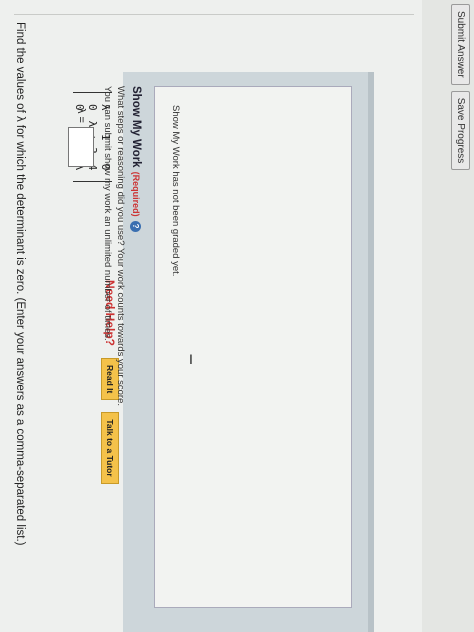  What do you see at coordinates (461, 316) in the screenshot?
I see `action-bar: Submit Answer Save Progress` at bounding box center [461, 316].